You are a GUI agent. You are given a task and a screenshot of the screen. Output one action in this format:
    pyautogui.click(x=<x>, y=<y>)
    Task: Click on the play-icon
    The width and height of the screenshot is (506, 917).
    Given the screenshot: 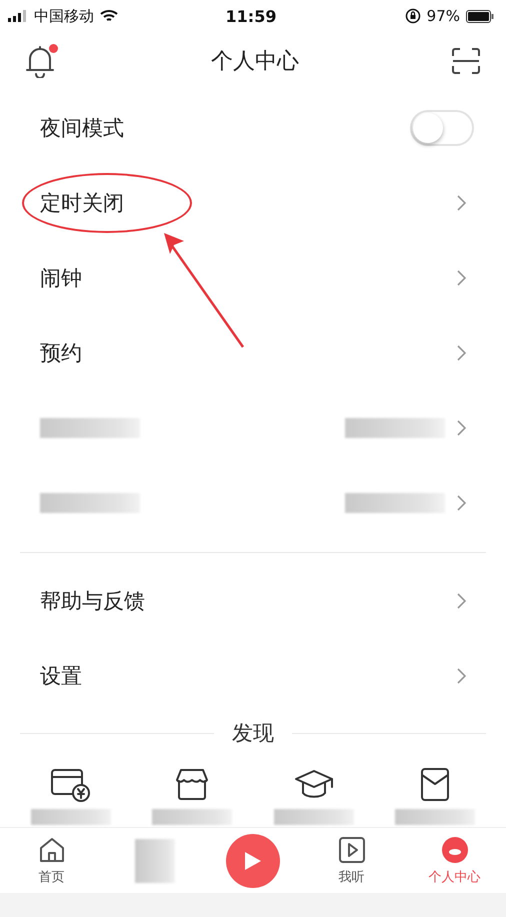 What is the action you would take?
    pyautogui.click(x=253, y=861)
    